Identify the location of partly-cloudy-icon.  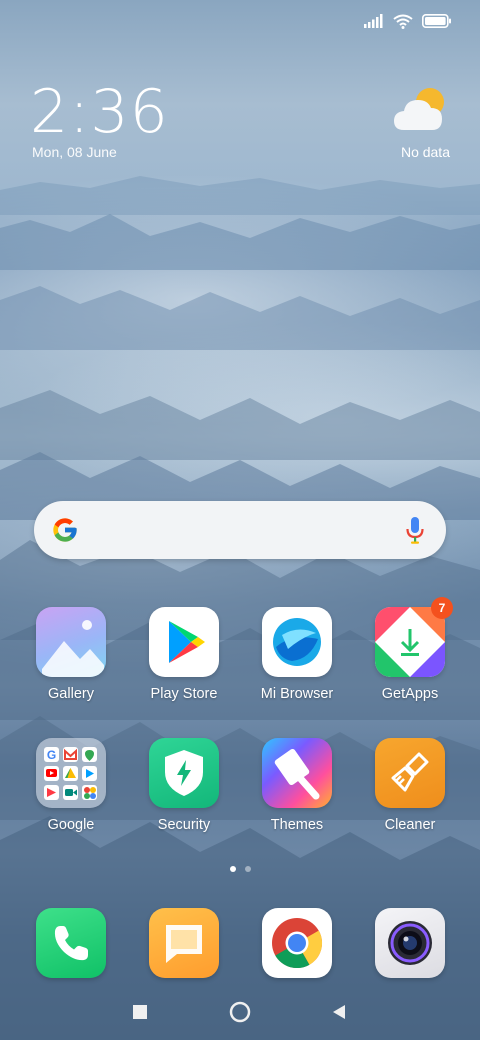
(422, 109).